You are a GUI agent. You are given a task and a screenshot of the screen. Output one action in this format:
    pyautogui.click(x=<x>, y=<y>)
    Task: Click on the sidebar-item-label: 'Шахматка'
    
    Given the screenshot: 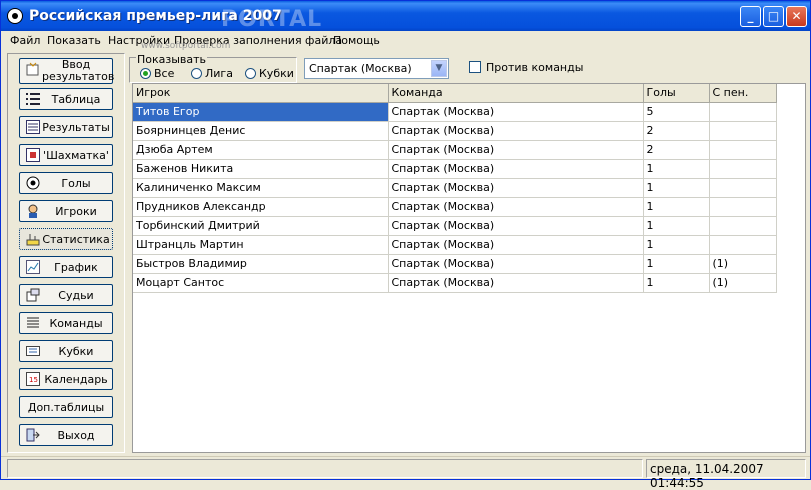 What is the action you would take?
    pyautogui.click(x=76, y=155)
    